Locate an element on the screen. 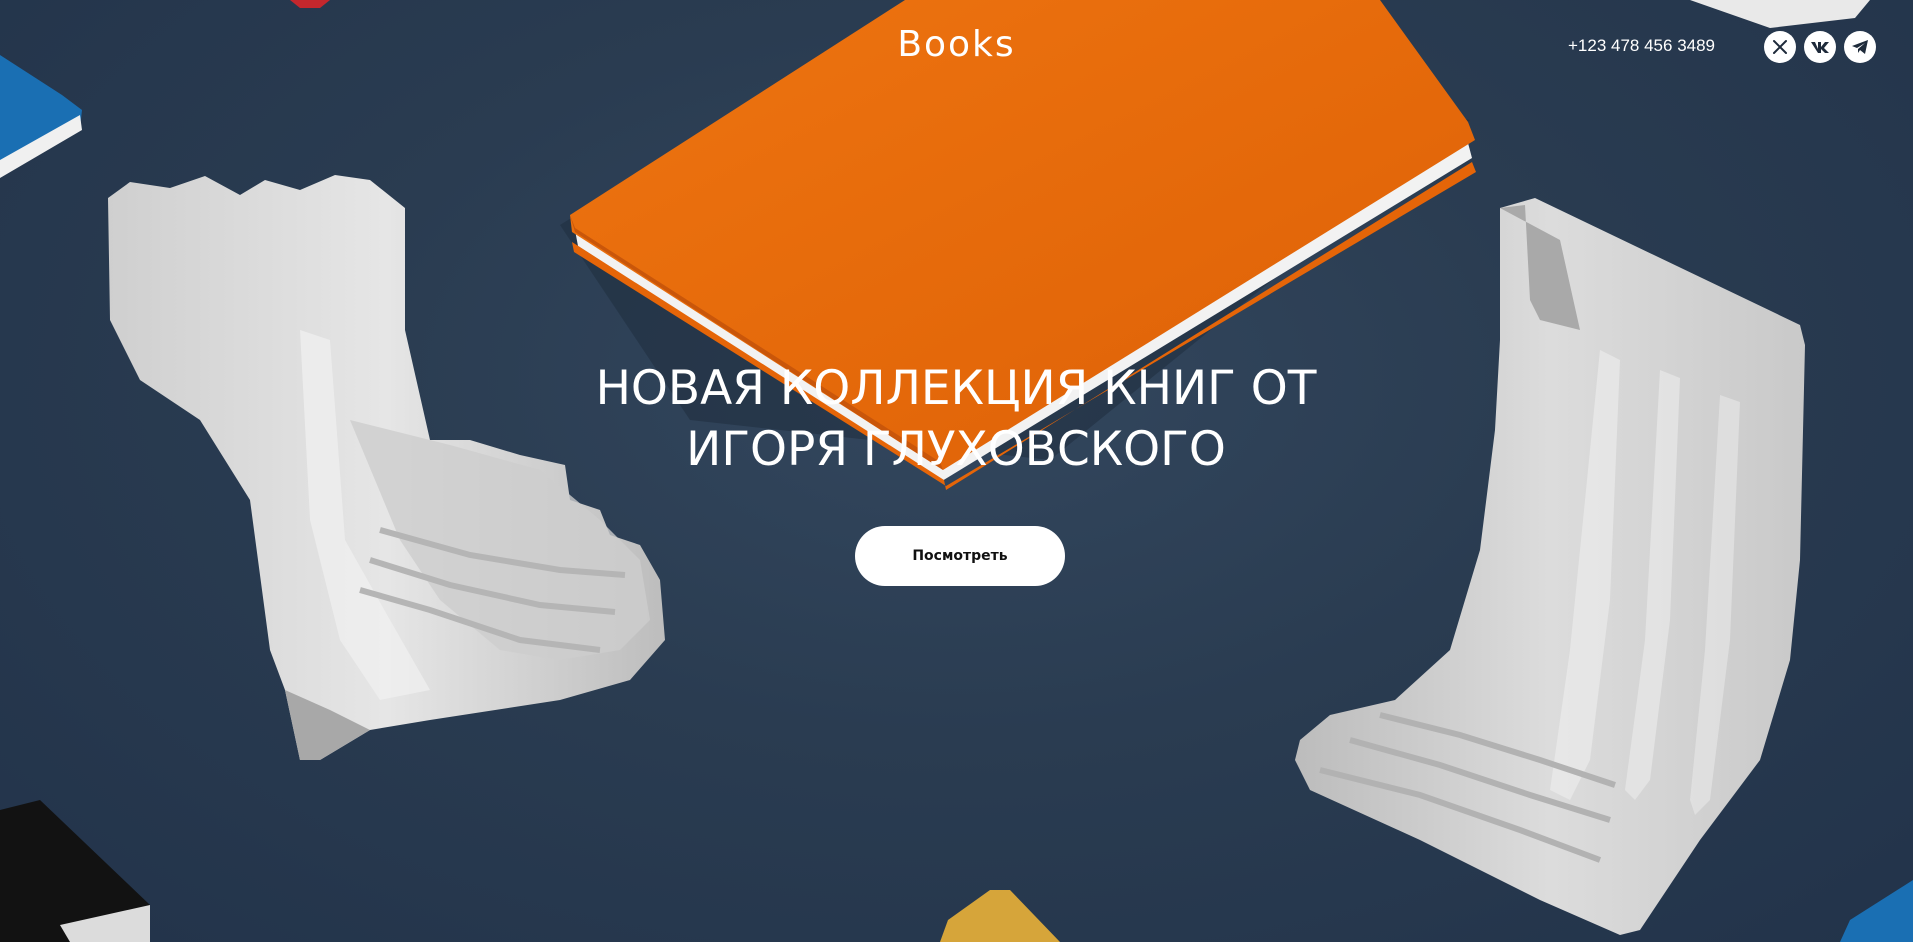 The height and width of the screenshot is (942, 1913). x-twitter-link is located at coordinates (1780, 47).